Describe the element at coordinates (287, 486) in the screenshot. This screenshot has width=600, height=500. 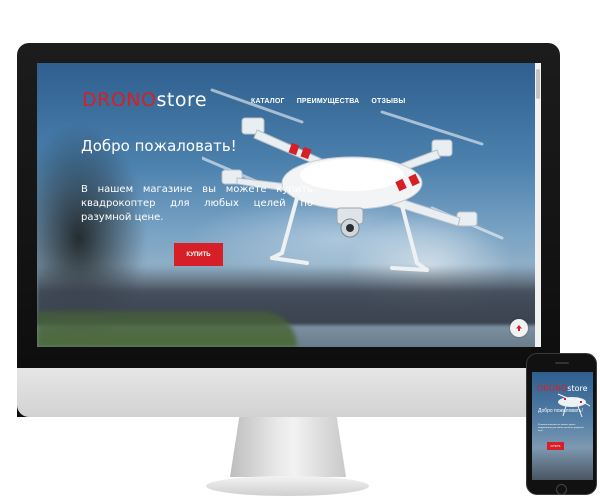
I see `imac-stand-foot` at that location.